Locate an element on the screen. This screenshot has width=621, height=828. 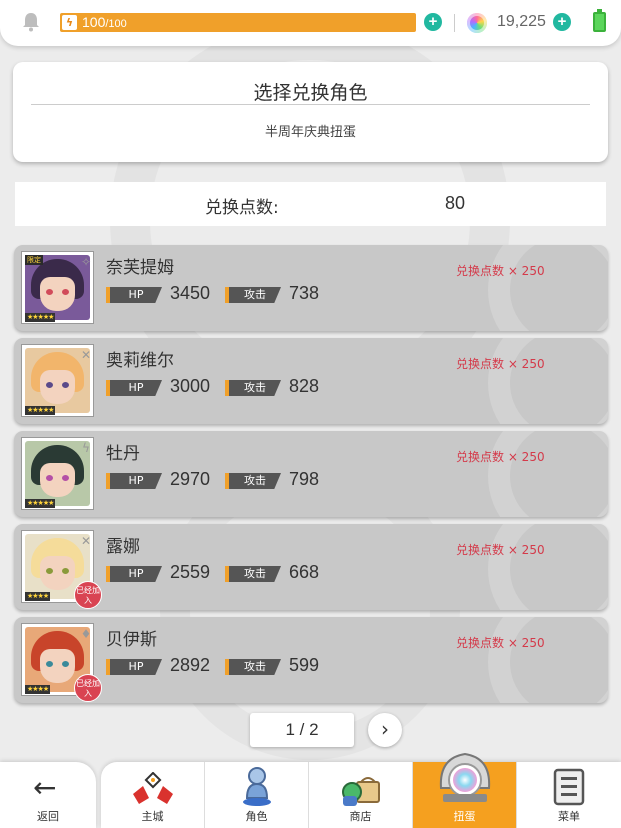
back-arrow-icon: ← is located at coordinates (45, 787).